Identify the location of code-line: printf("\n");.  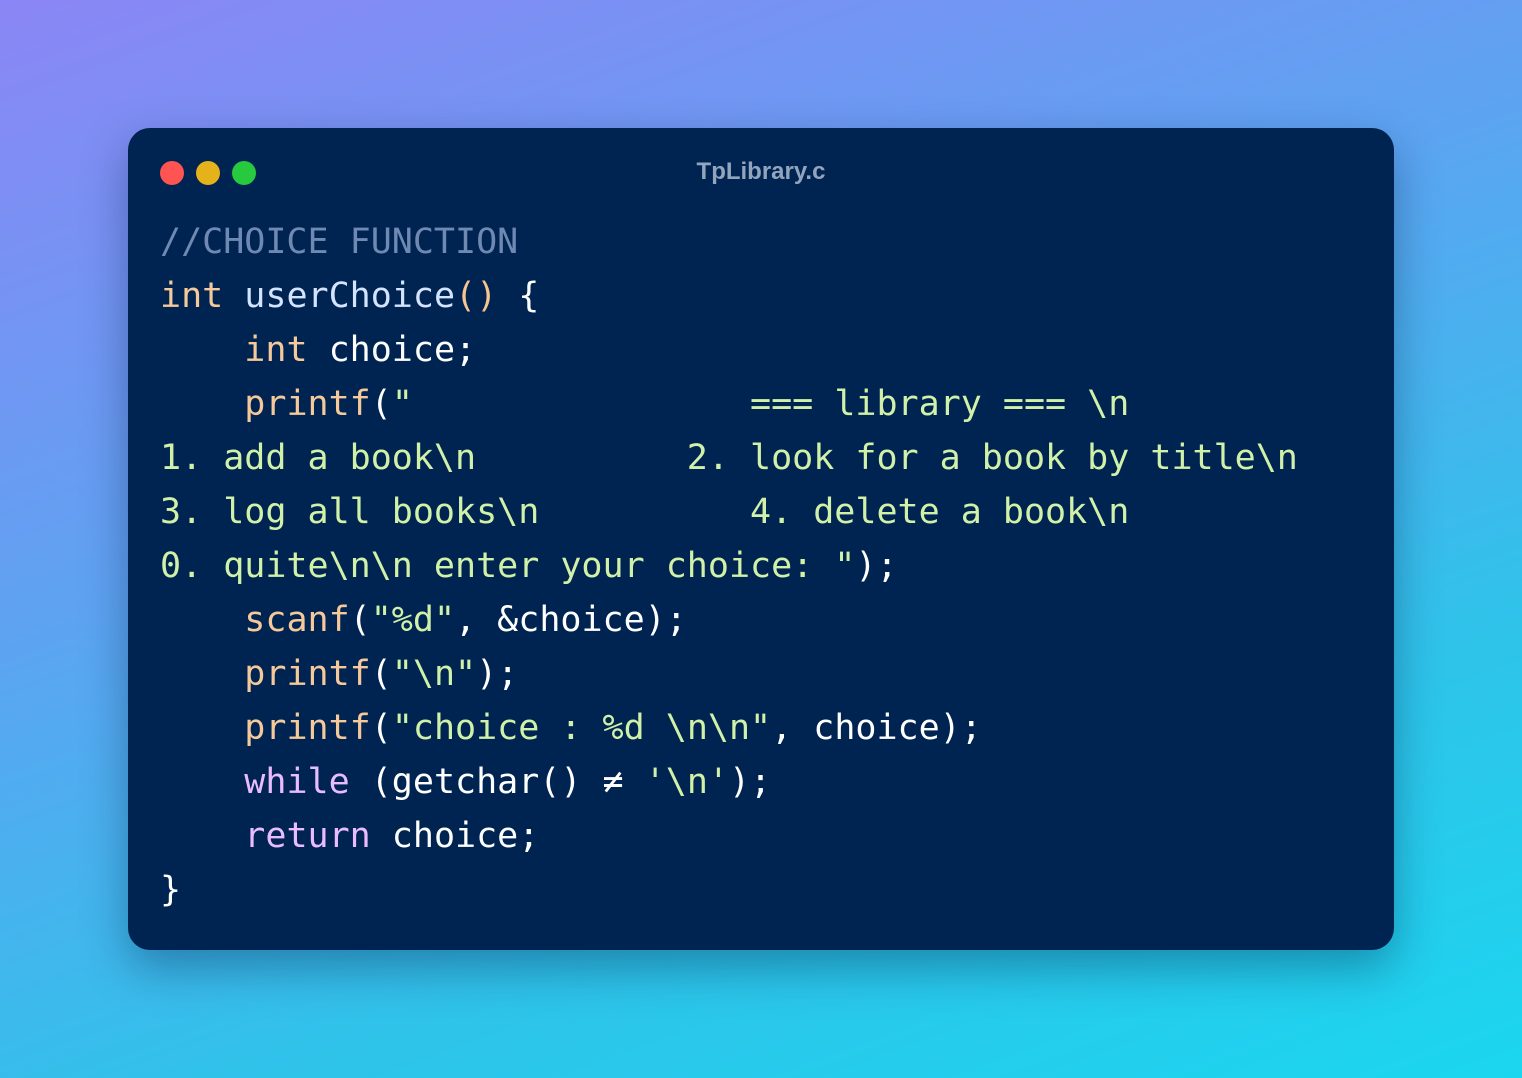
(729, 674).